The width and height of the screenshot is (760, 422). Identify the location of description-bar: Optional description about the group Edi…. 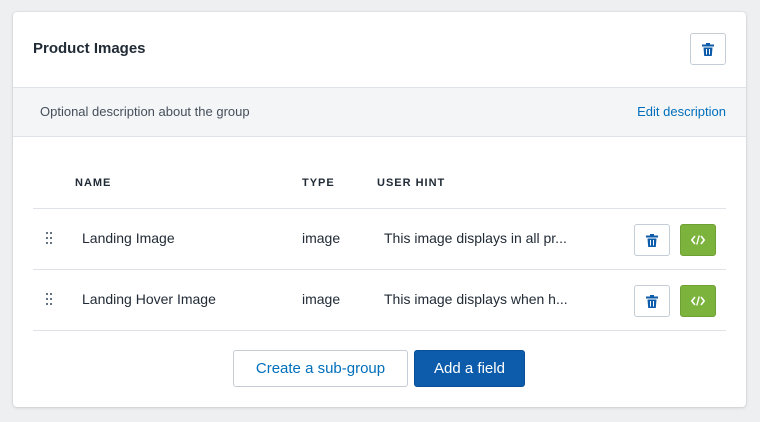
(379, 112).